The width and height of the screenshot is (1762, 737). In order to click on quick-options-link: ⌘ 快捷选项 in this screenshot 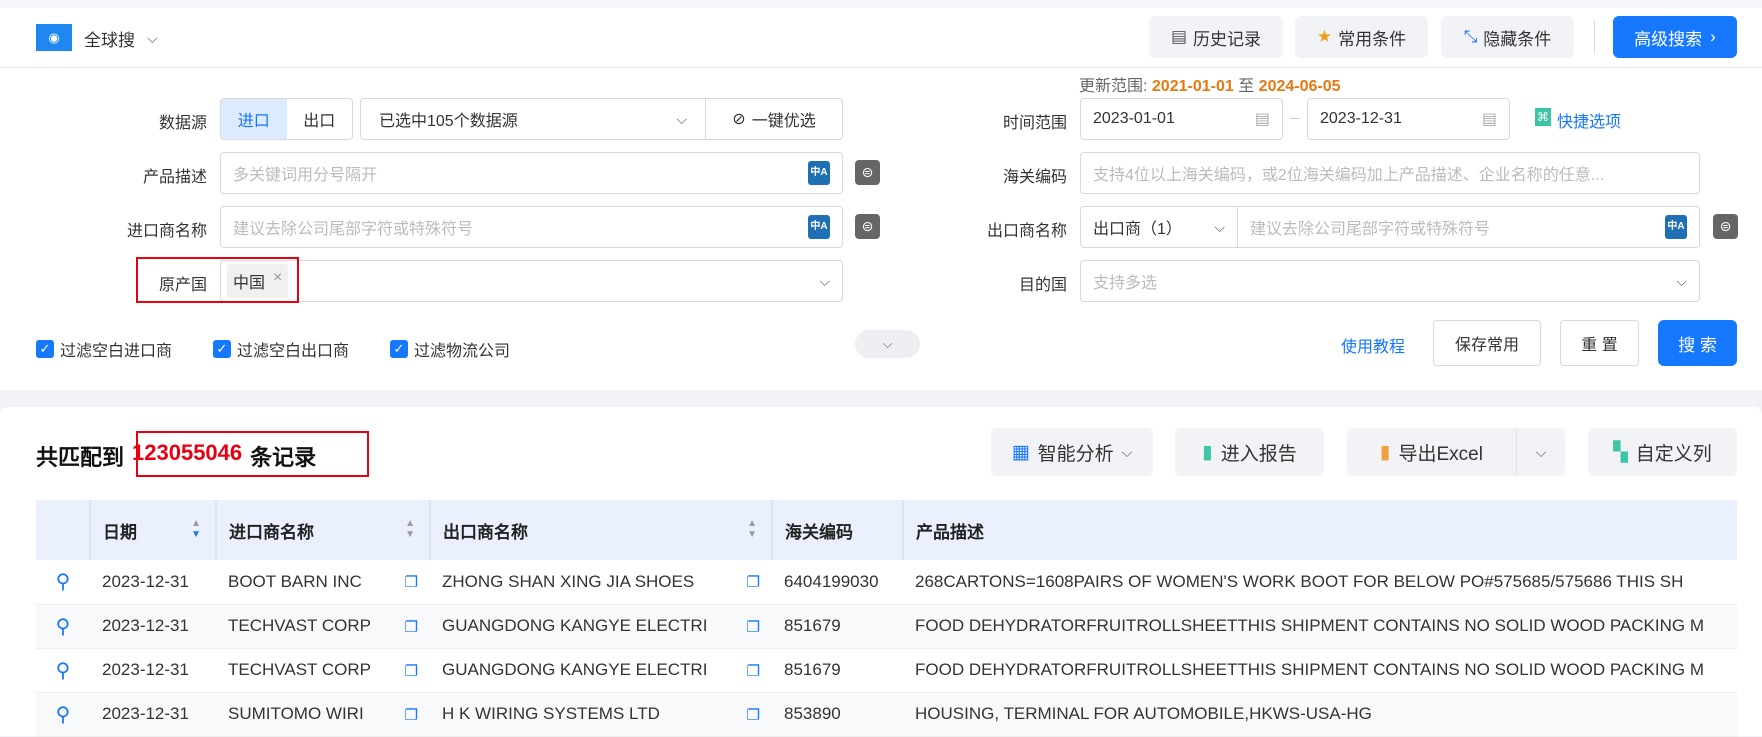, I will do `click(1578, 120)`.